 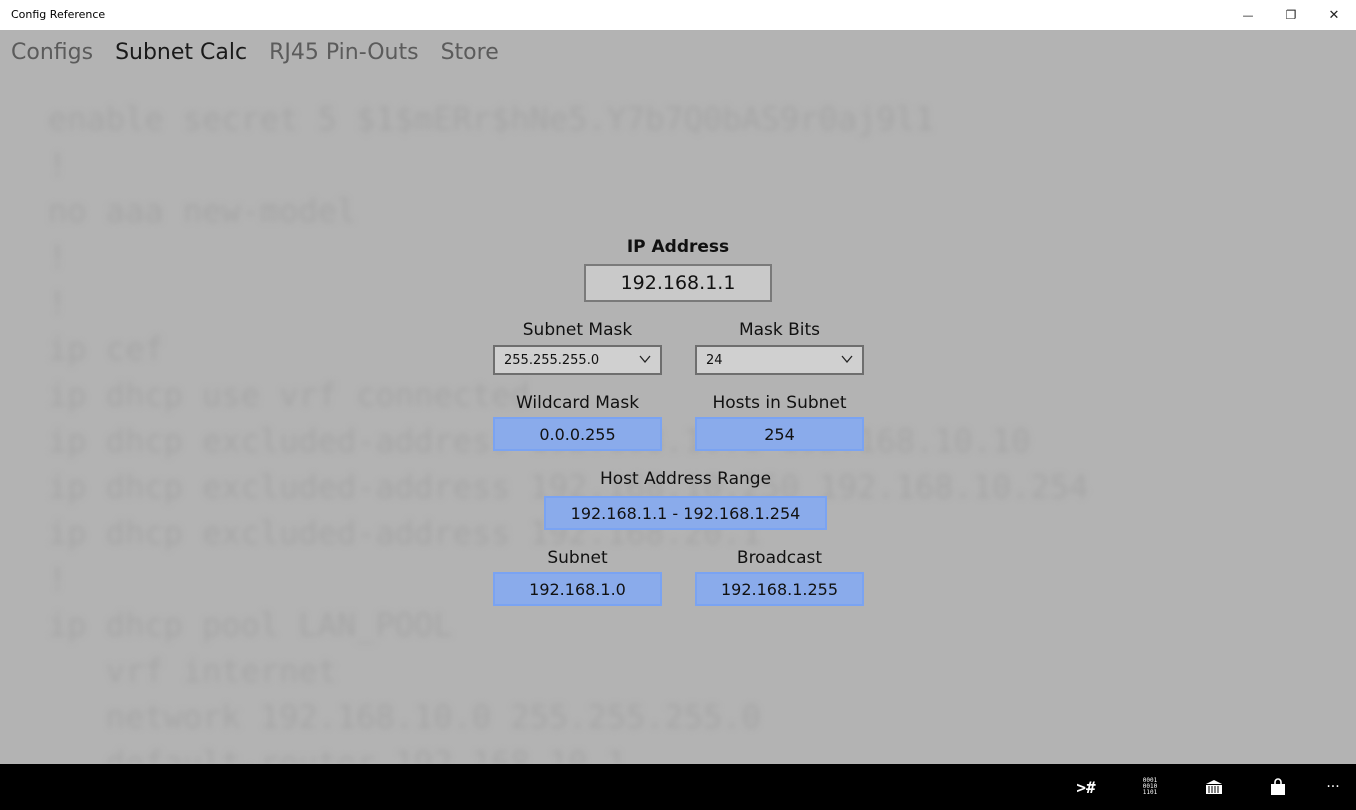 What do you see at coordinates (577, 403) in the screenshot?
I see `wildcard-mask-label: Wildcard Mask` at bounding box center [577, 403].